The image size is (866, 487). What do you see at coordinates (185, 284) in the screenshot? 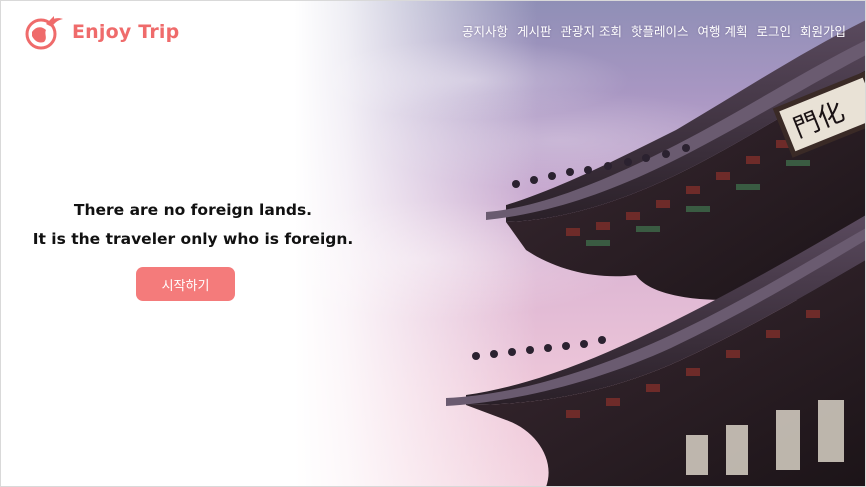
I see `start-button: 시작하기` at bounding box center [185, 284].